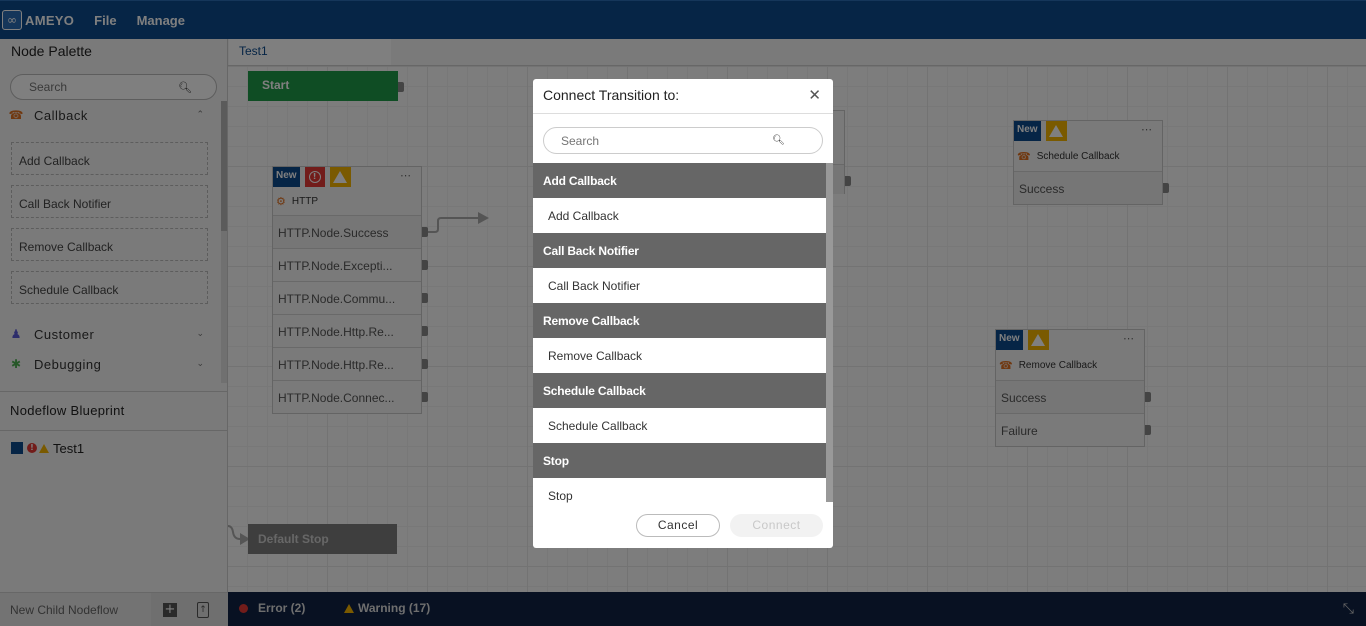 This screenshot has height=626, width=1366. Describe the element at coordinates (679, 180) in the screenshot. I see `group-header: Add Callback` at that location.